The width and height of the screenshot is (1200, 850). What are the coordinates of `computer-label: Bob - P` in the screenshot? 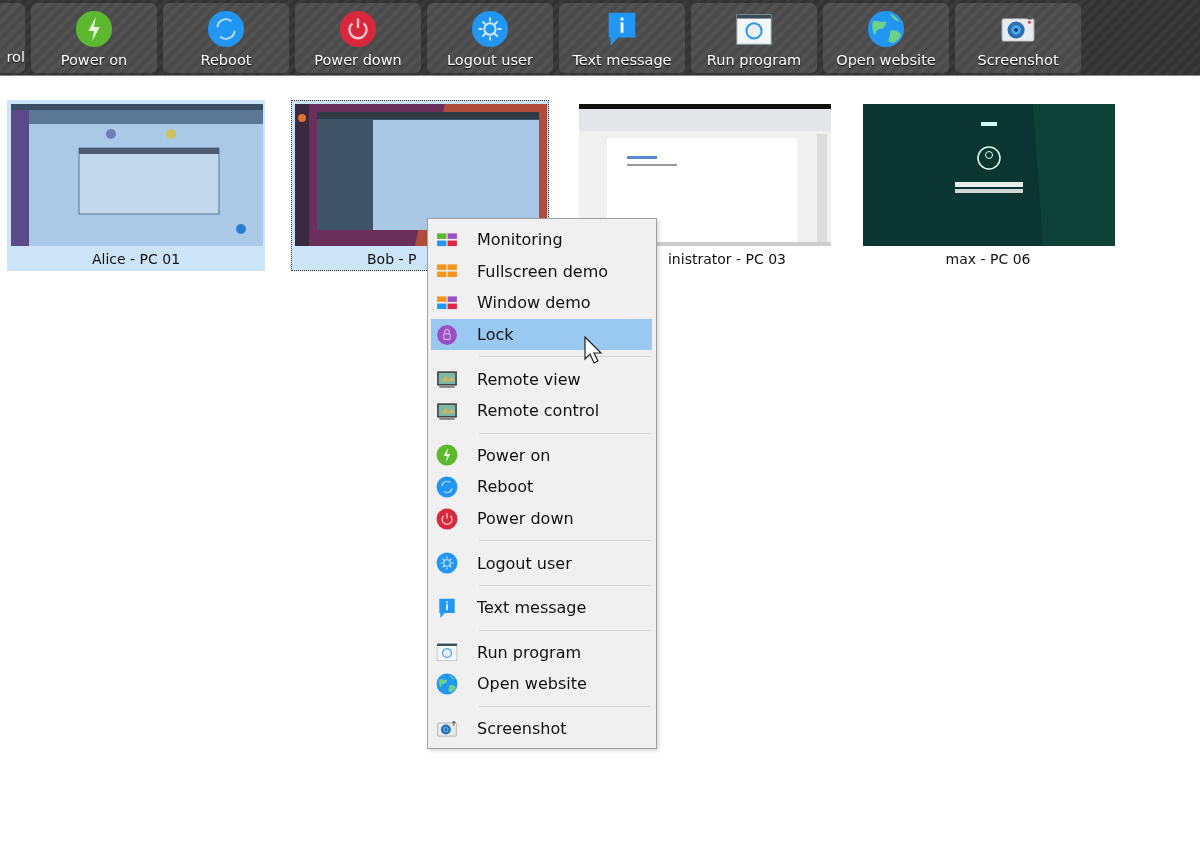 It's located at (392, 259).